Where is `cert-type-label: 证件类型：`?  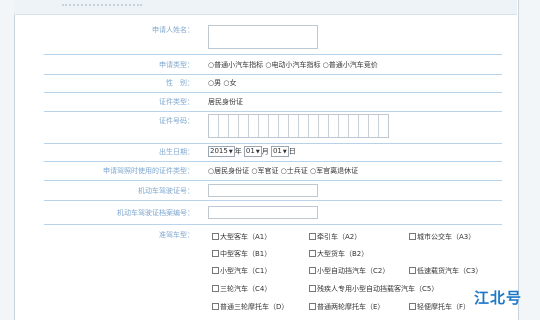 cert-type-label: 证件类型： is located at coordinates (176, 102).